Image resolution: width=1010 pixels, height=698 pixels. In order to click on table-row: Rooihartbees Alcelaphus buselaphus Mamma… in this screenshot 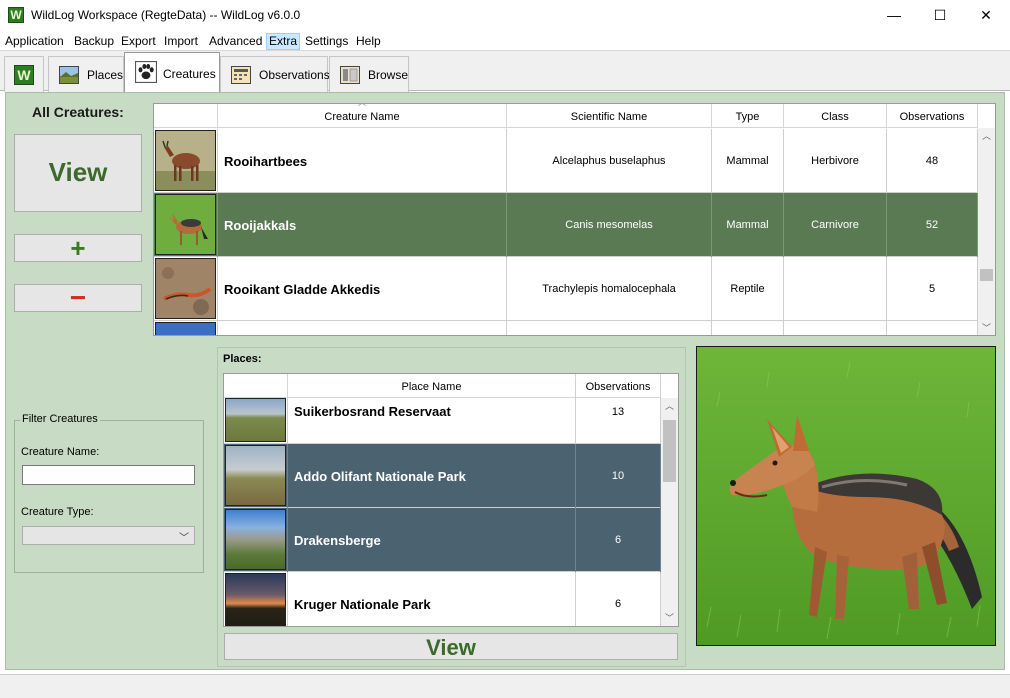, I will do `click(566, 161)`.